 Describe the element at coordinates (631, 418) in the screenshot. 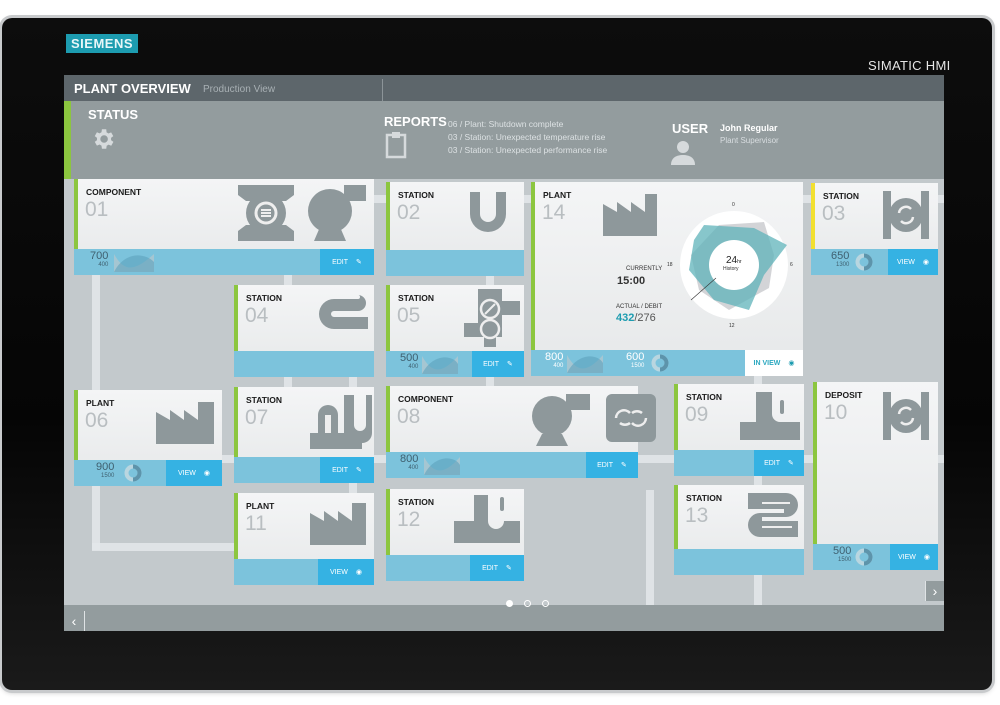

I see `exchange-icon` at that location.